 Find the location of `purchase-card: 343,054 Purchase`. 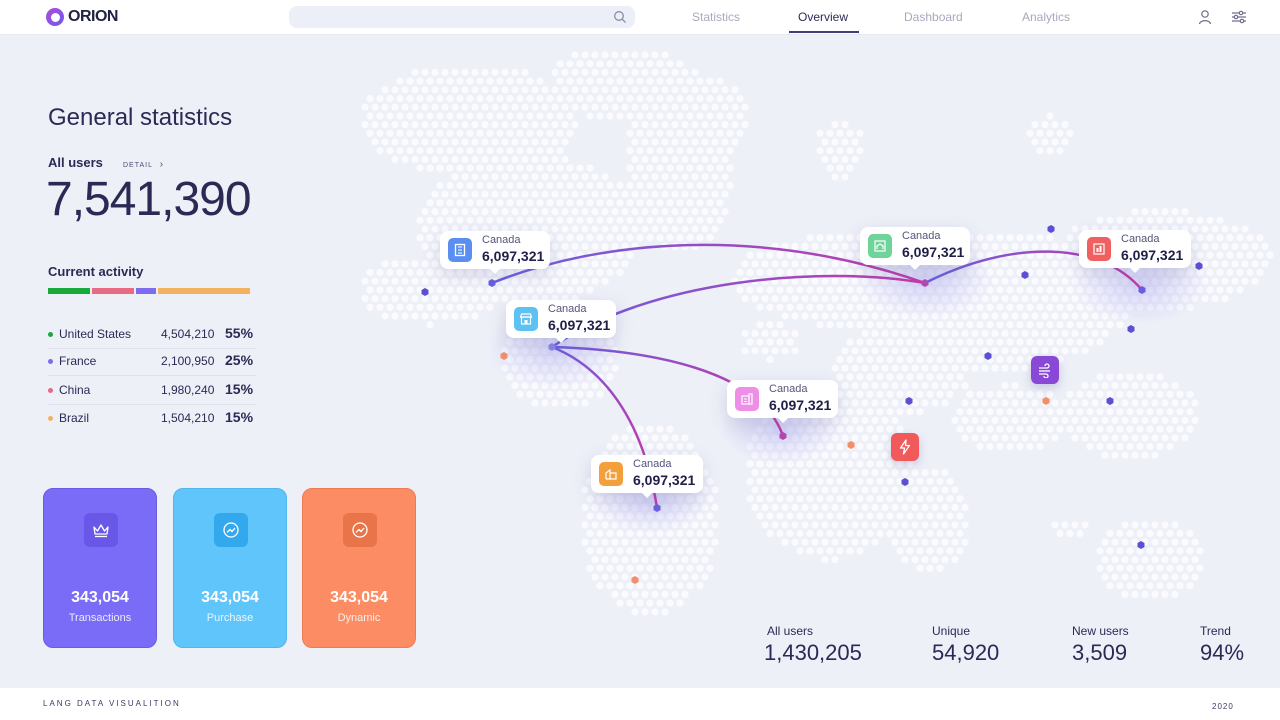

purchase-card: 343,054 Purchase is located at coordinates (230, 568).